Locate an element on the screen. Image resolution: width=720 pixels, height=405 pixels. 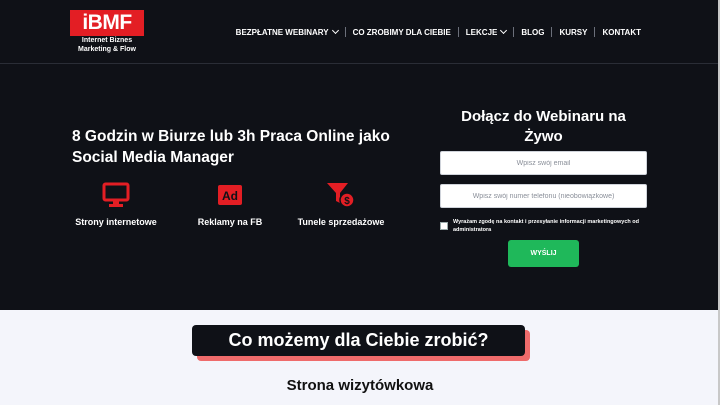
funnel-dollar-icon: $ is located at coordinates (341, 195).